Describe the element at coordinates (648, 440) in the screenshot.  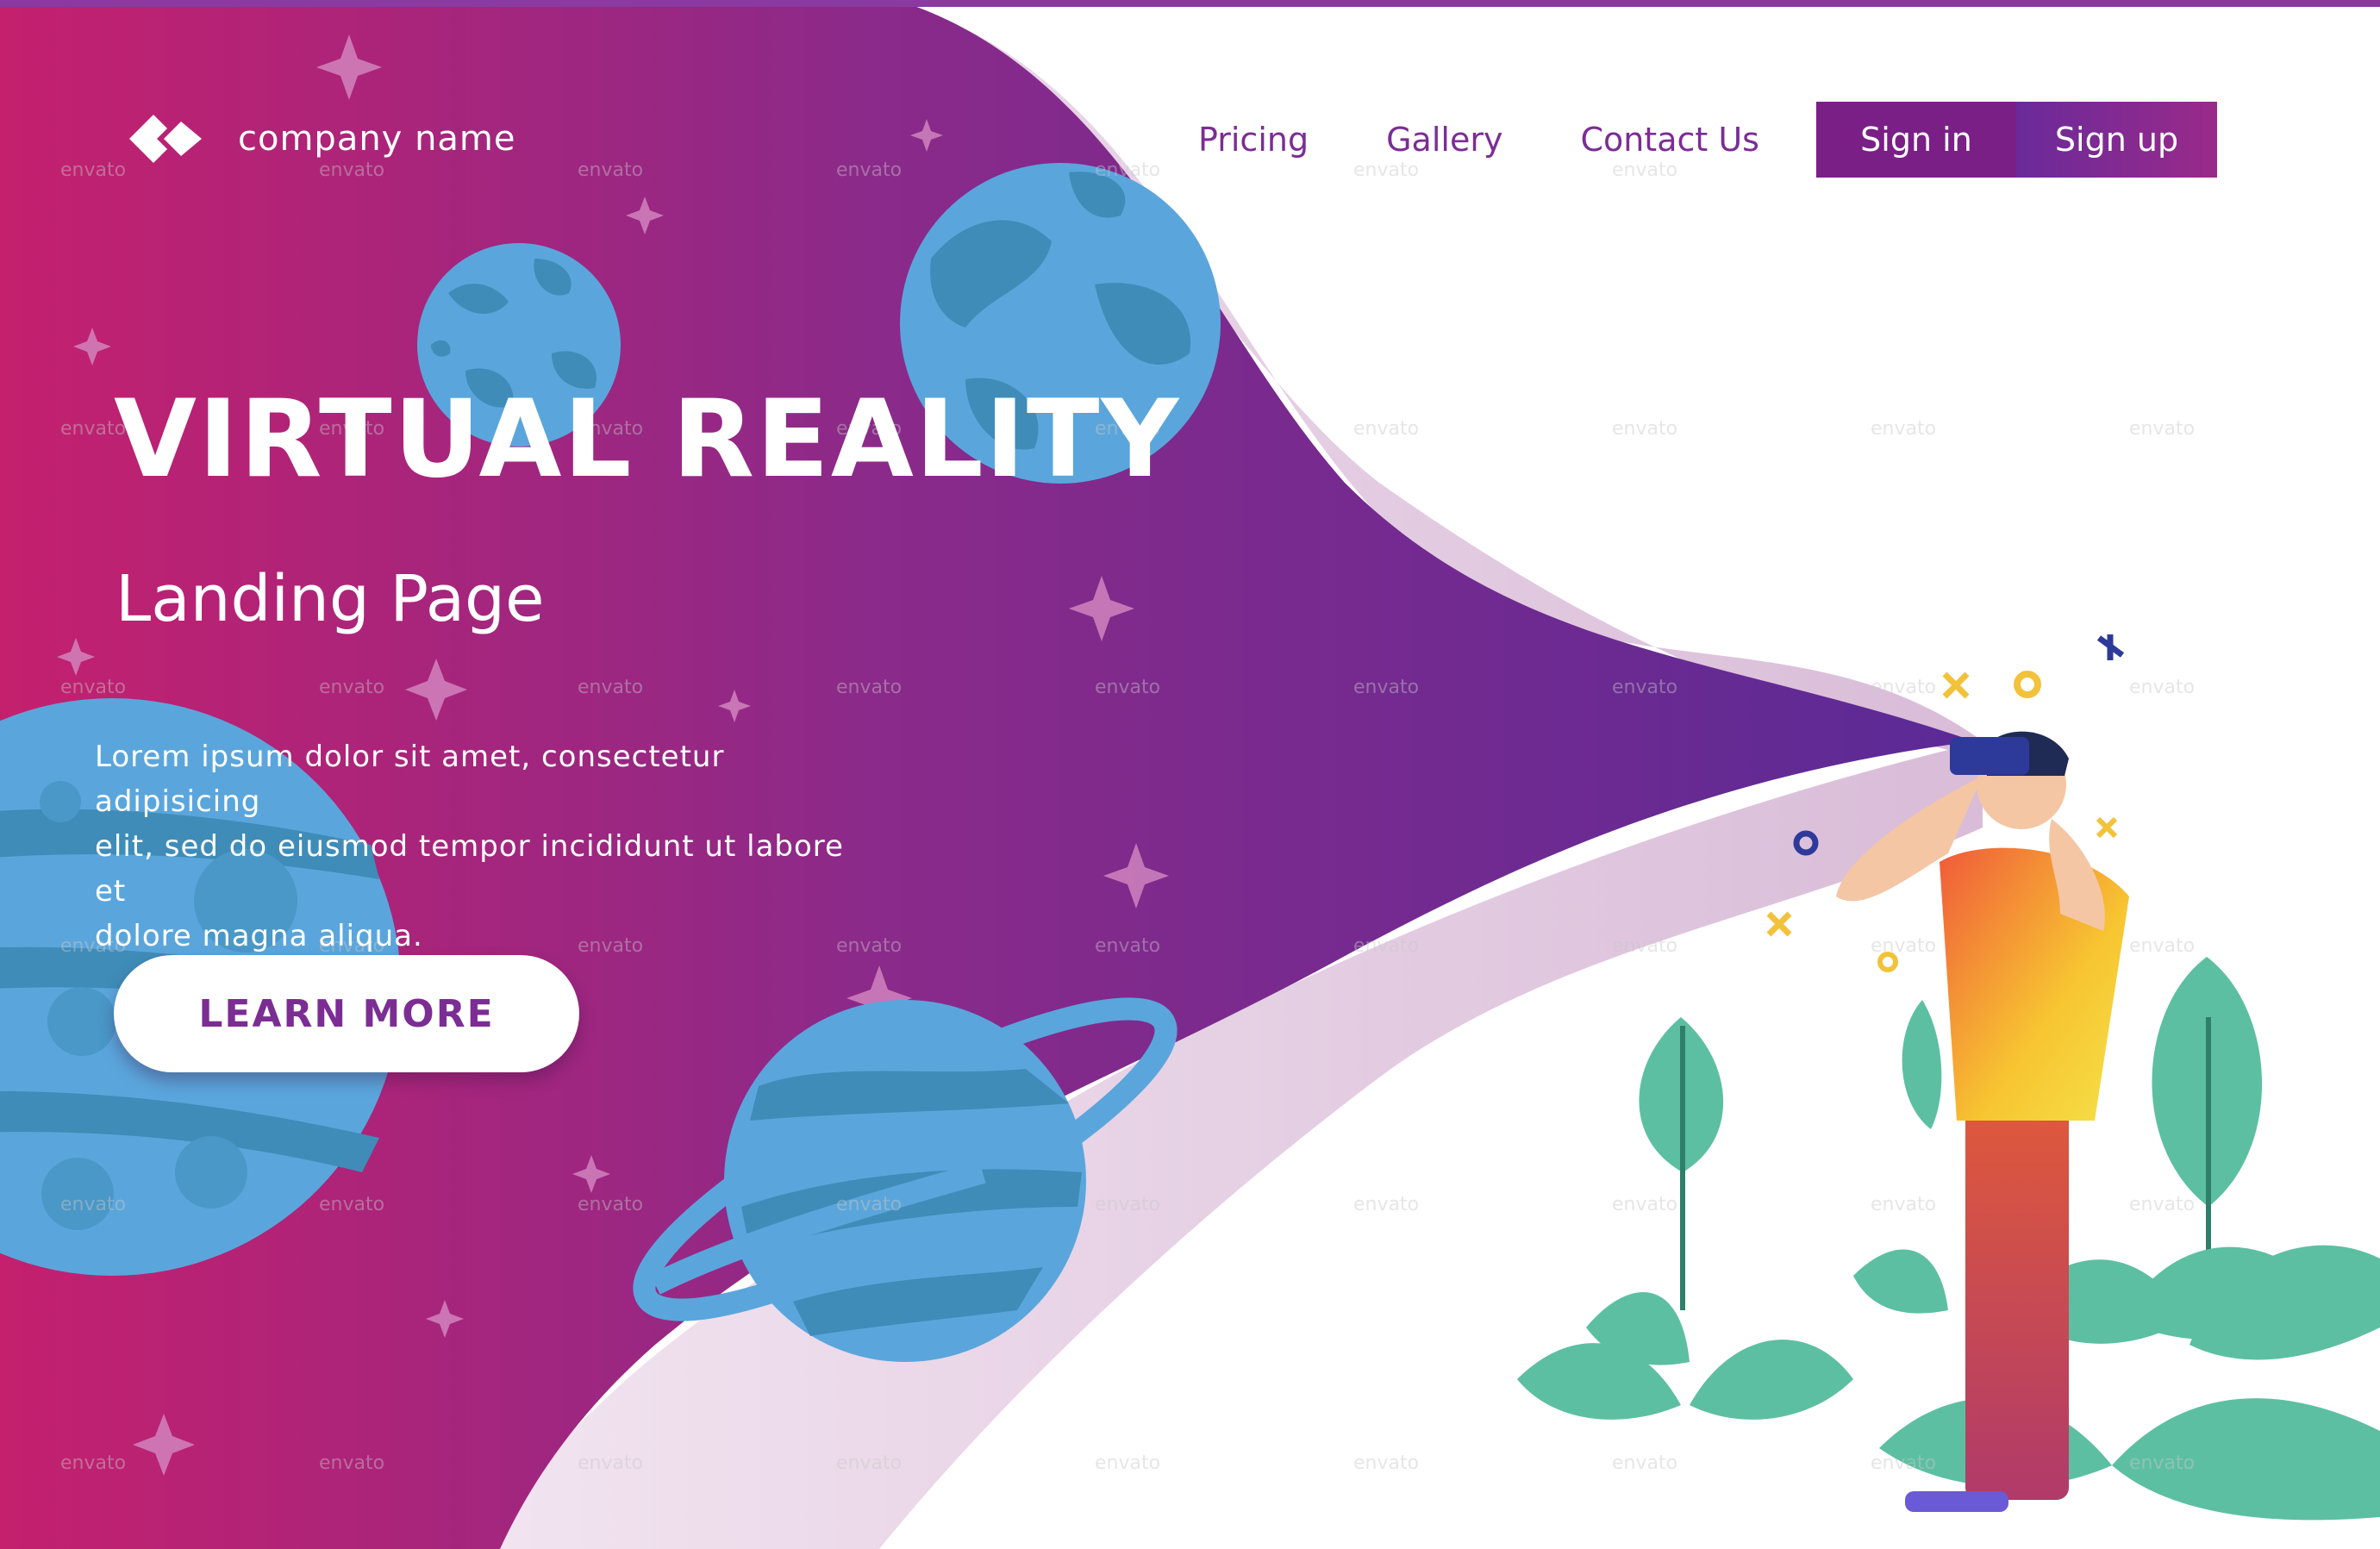
I see `hero-title: VIRTUAL REALITY` at that location.